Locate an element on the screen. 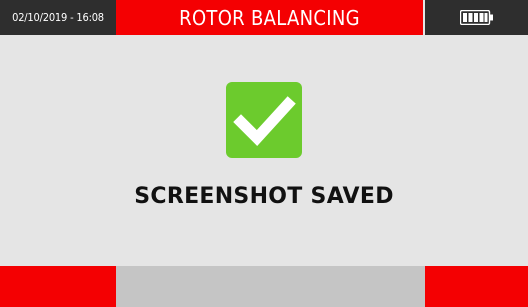 The width and height of the screenshot is (528, 307). battery-indicator is located at coordinates (476, 17).